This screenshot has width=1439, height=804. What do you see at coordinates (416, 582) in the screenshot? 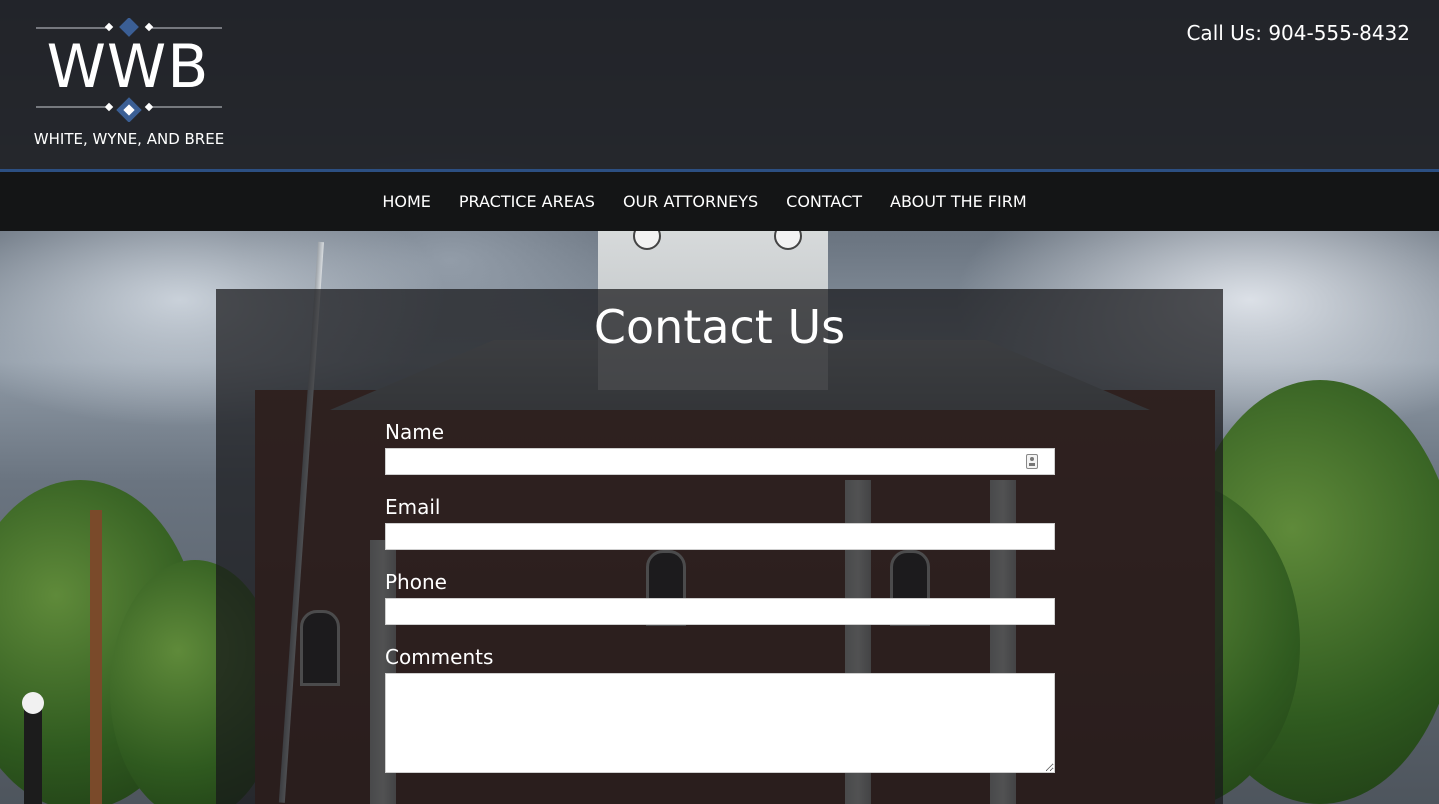
I see `phone-label: Phone` at bounding box center [416, 582].